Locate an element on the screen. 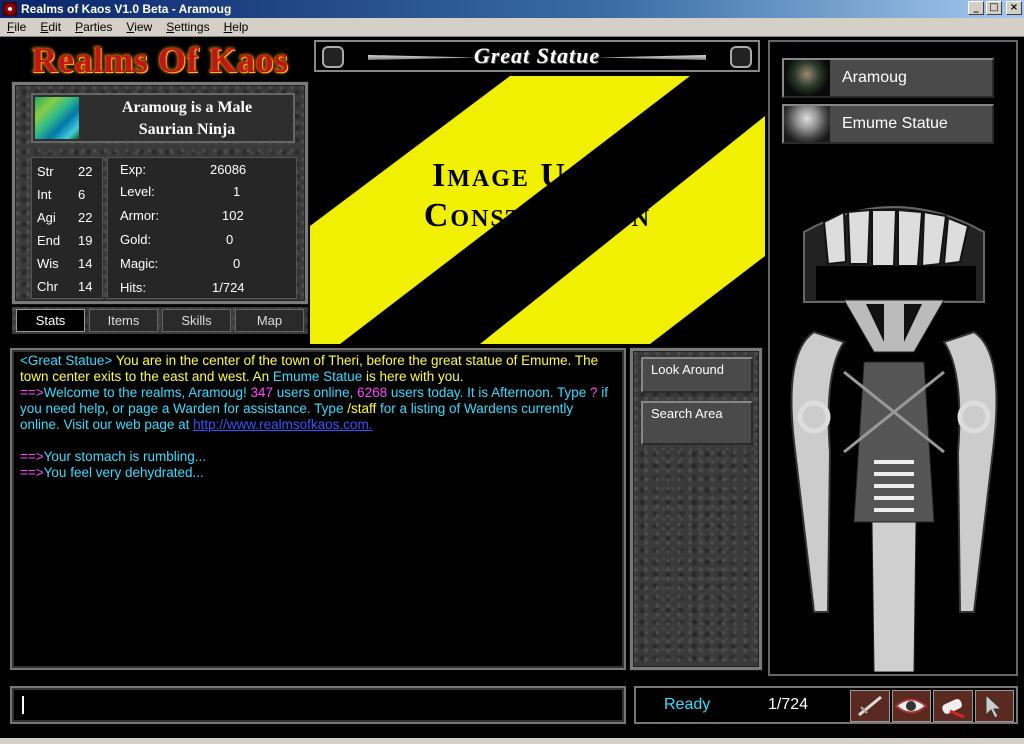 Image resolution: width=1024 pixels, height=744 pixels. construction-line-2: Construction is located at coordinates (537, 215).